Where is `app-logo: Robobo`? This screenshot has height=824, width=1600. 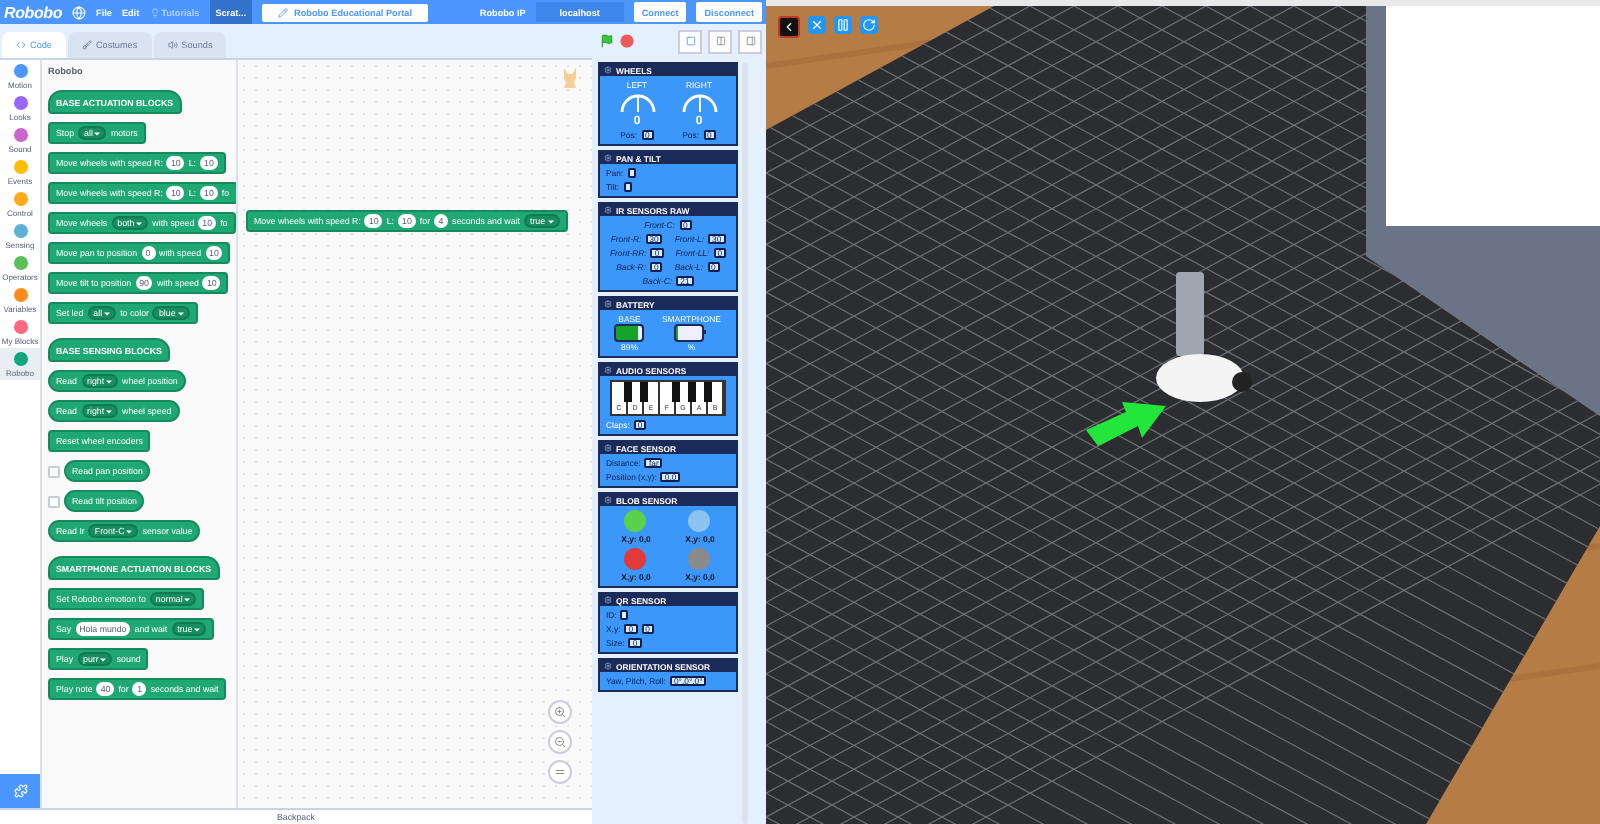
app-logo: Robobo is located at coordinates (33, 12).